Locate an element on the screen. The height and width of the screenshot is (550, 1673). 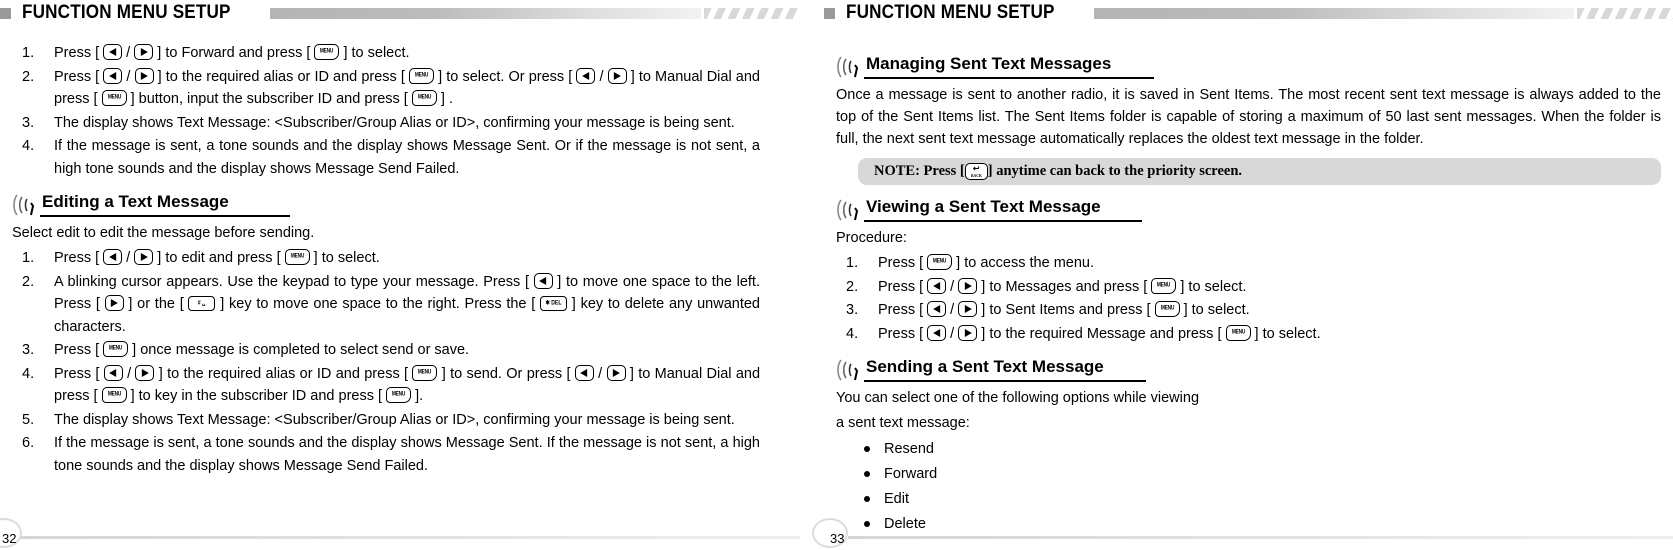
step-number: 6. is located at coordinates (28, 443).